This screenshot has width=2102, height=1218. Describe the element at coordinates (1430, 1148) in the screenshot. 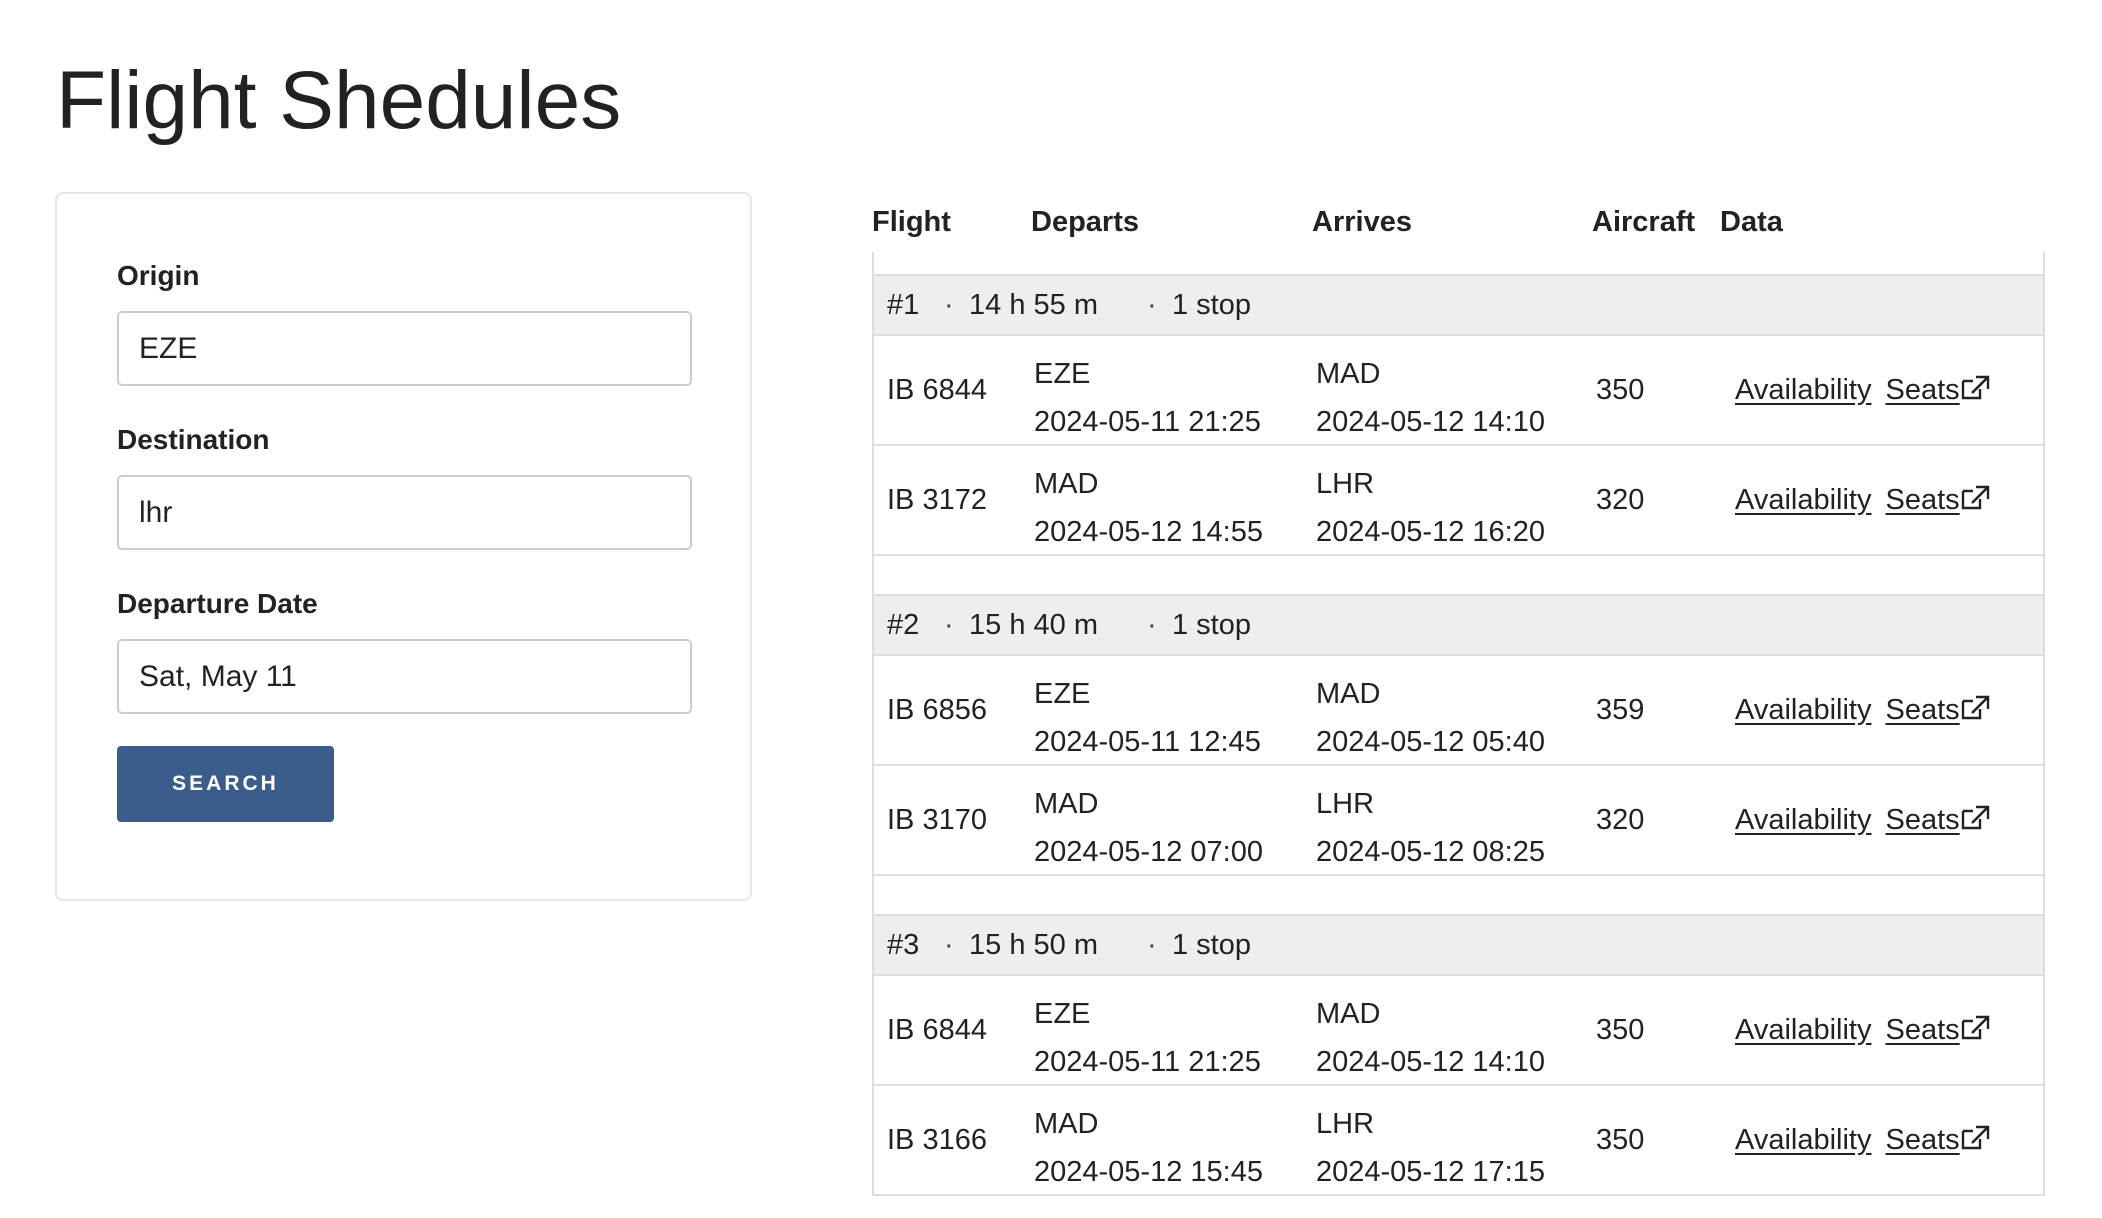

I see `arrival-info: LHR 2024-05-12 17:15` at that location.